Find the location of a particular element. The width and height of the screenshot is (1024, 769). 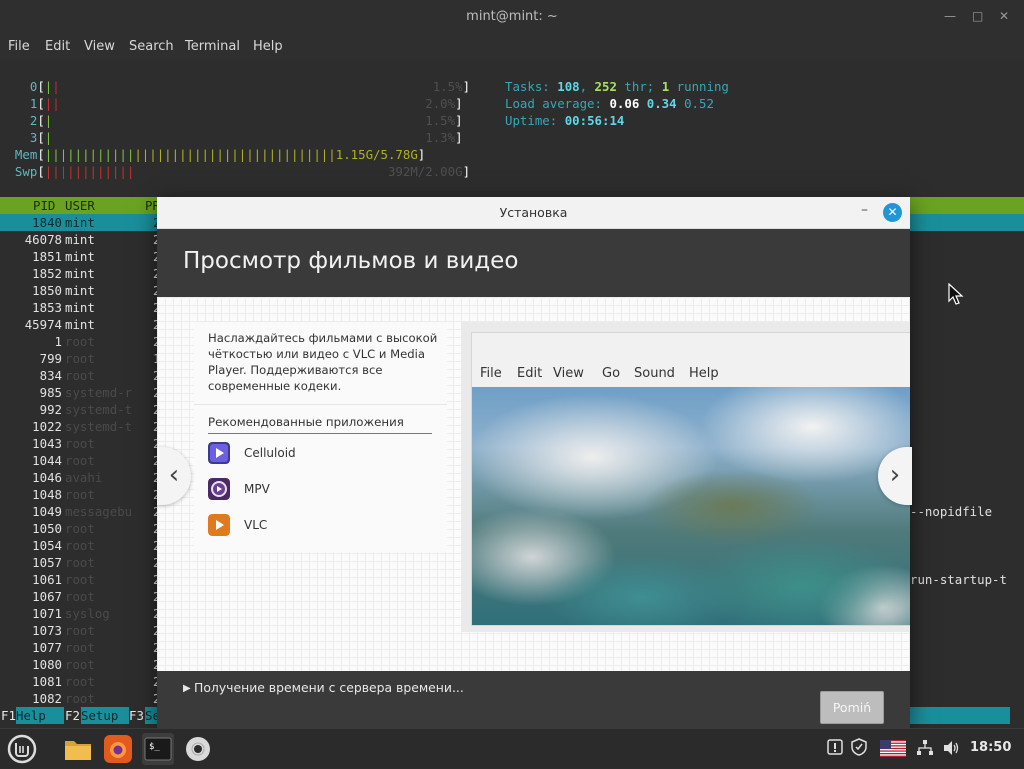

table-row: 799root1 is located at coordinates (80, 358).